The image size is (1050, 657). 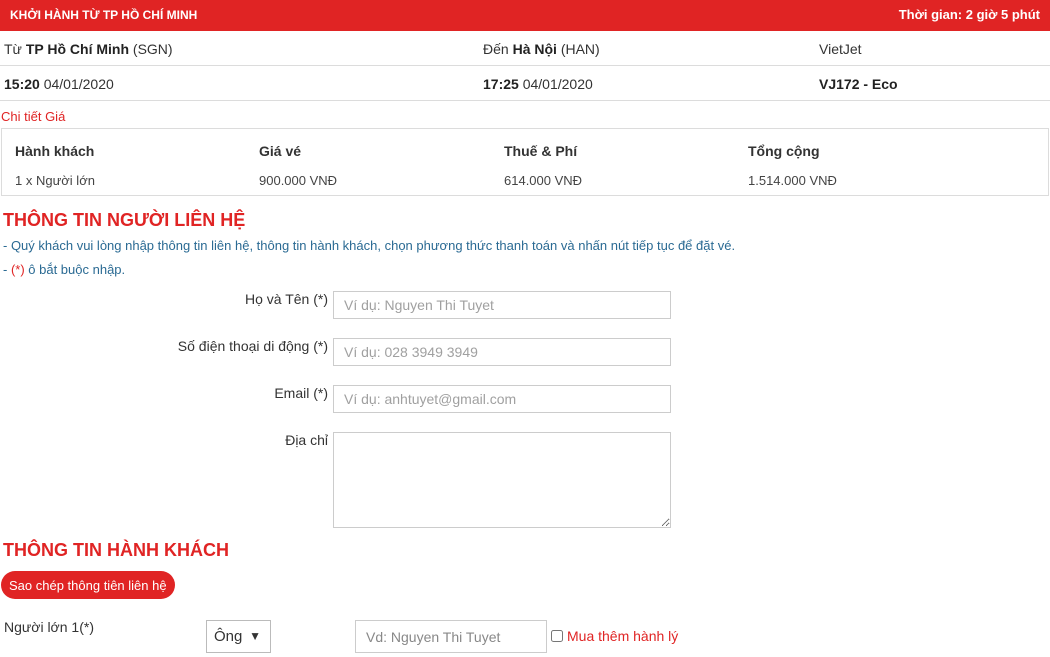 What do you see at coordinates (623, 636) in the screenshot?
I see `extra-luggage-label: Mua thêm hành lý` at bounding box center [623, 636].